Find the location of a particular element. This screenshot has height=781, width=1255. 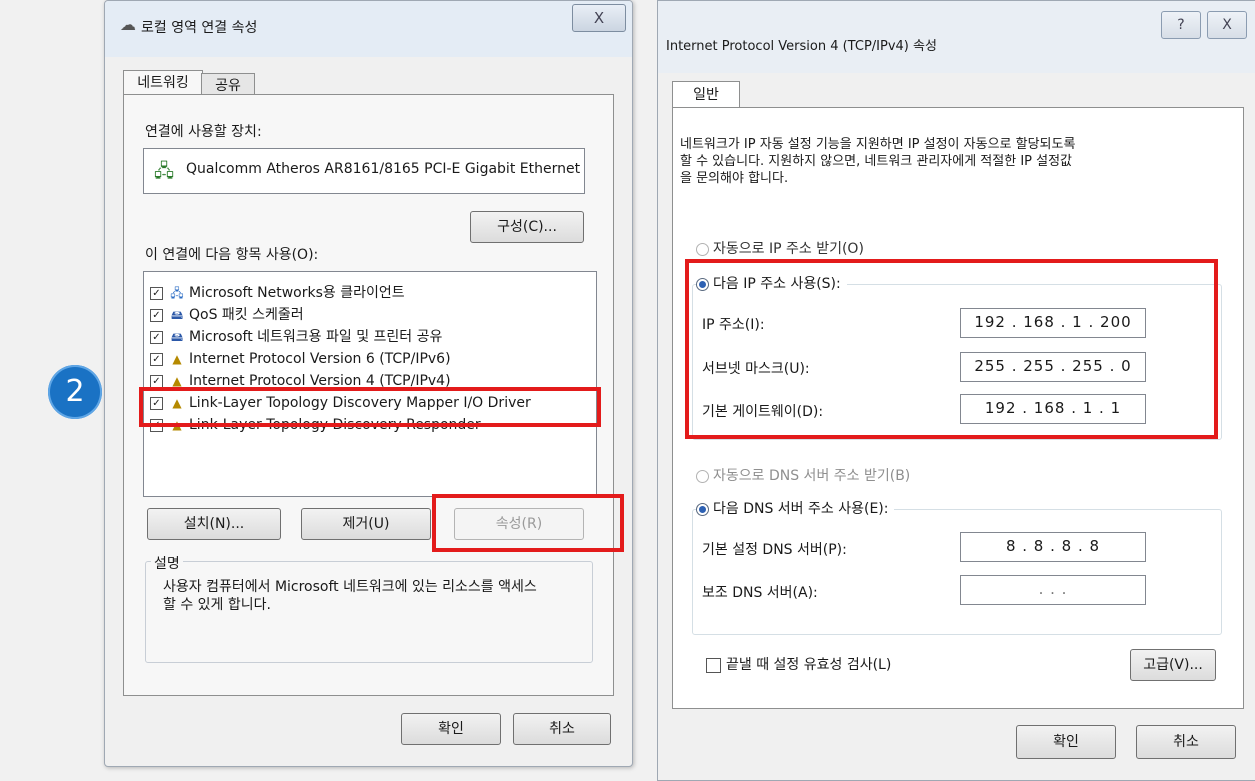

list-item-label: Internet Protocol Version 6 (TCP/IPv6) is located at coordinates (320, 359).